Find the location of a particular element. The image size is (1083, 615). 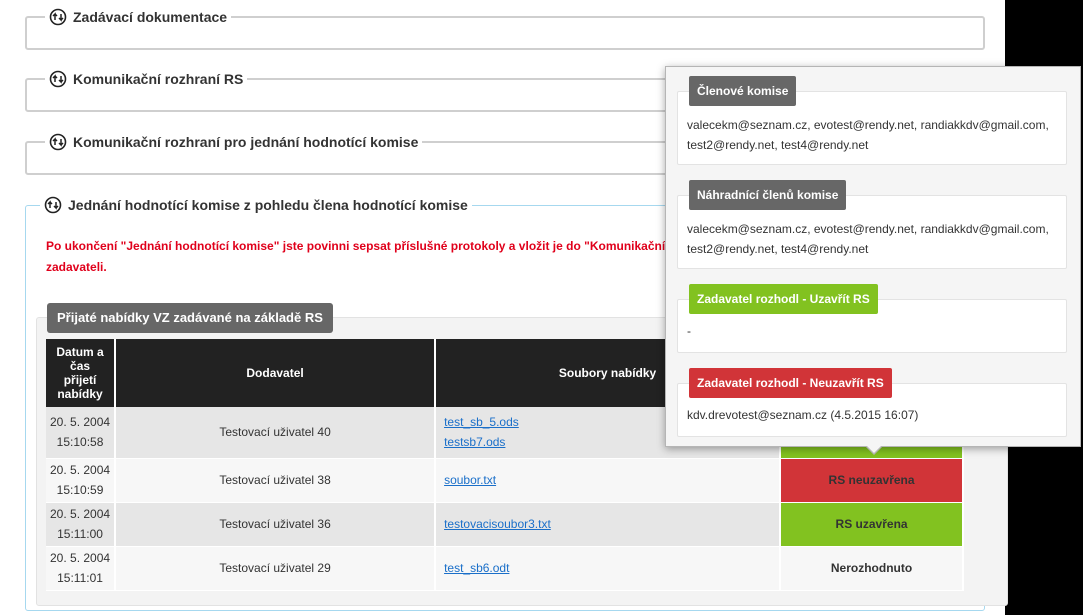

offer-files: soubor.txt is located at coordinates (608, 480).